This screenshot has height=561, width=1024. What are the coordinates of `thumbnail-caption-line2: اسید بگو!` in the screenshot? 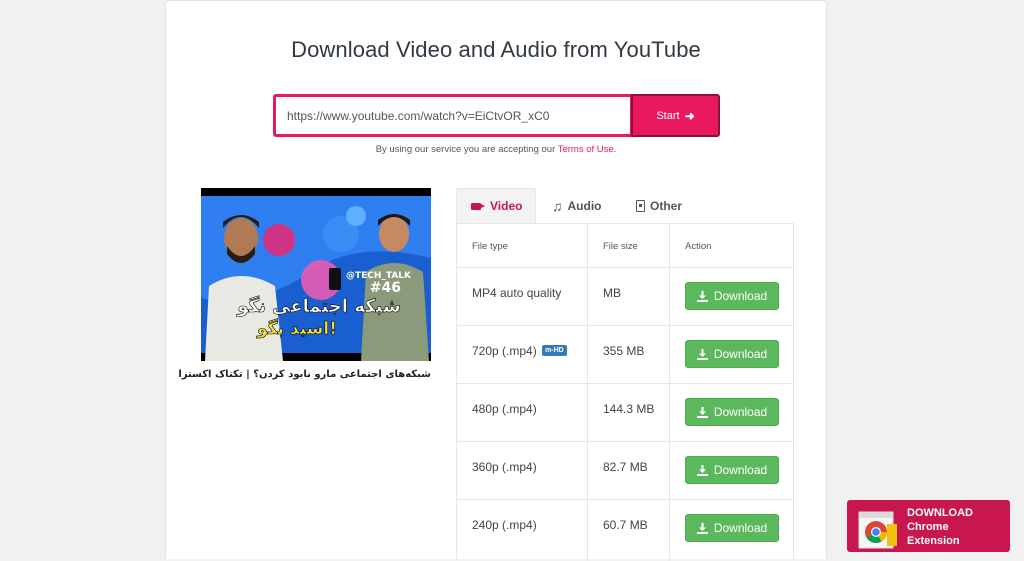 It's located at (296, 328).